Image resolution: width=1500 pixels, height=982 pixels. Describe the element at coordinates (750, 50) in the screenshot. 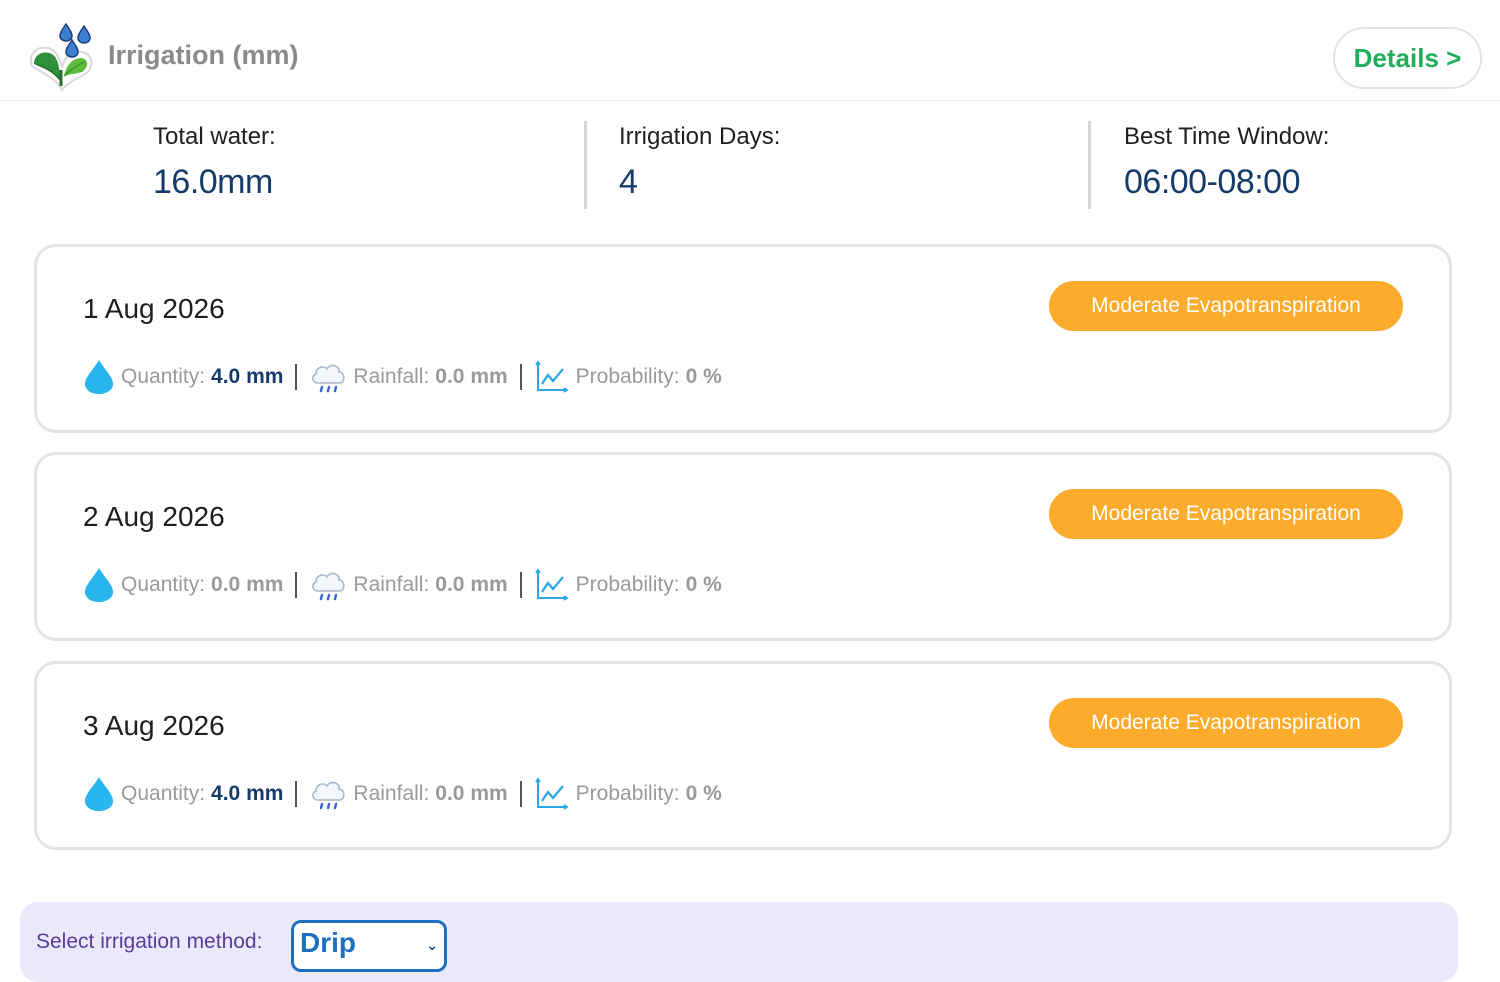

I see `panel-header: Irrigation (mm) Details >` at that location.